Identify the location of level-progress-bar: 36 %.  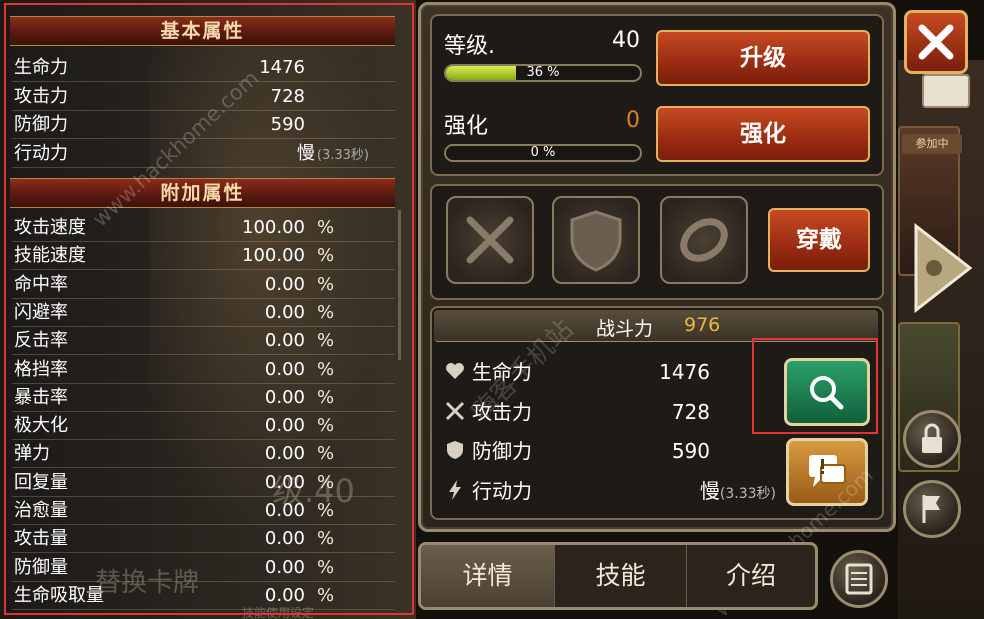
(543, 73).